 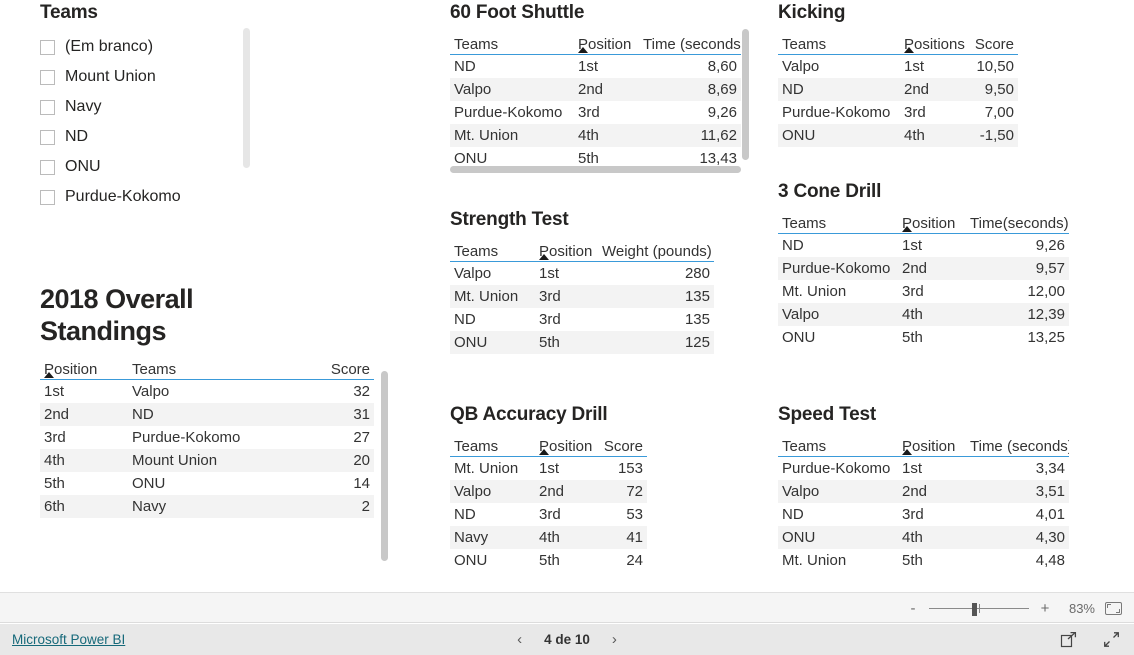 I want to click on table-header-row: Teams Position Time(seconds), so click(x=923, y=223).